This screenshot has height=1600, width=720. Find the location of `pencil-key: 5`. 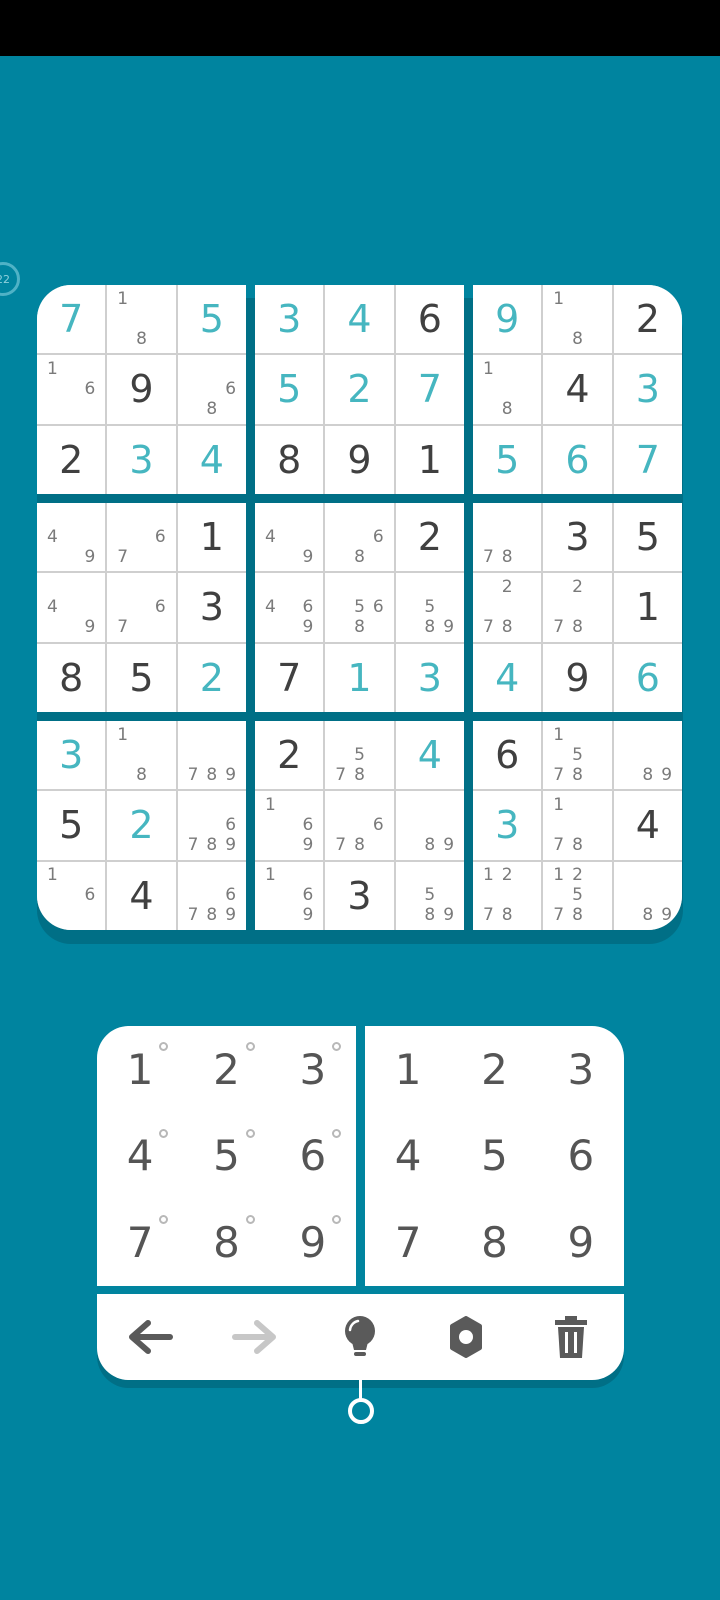

pencil-key: 5 is located at coordinates (226, 1156).